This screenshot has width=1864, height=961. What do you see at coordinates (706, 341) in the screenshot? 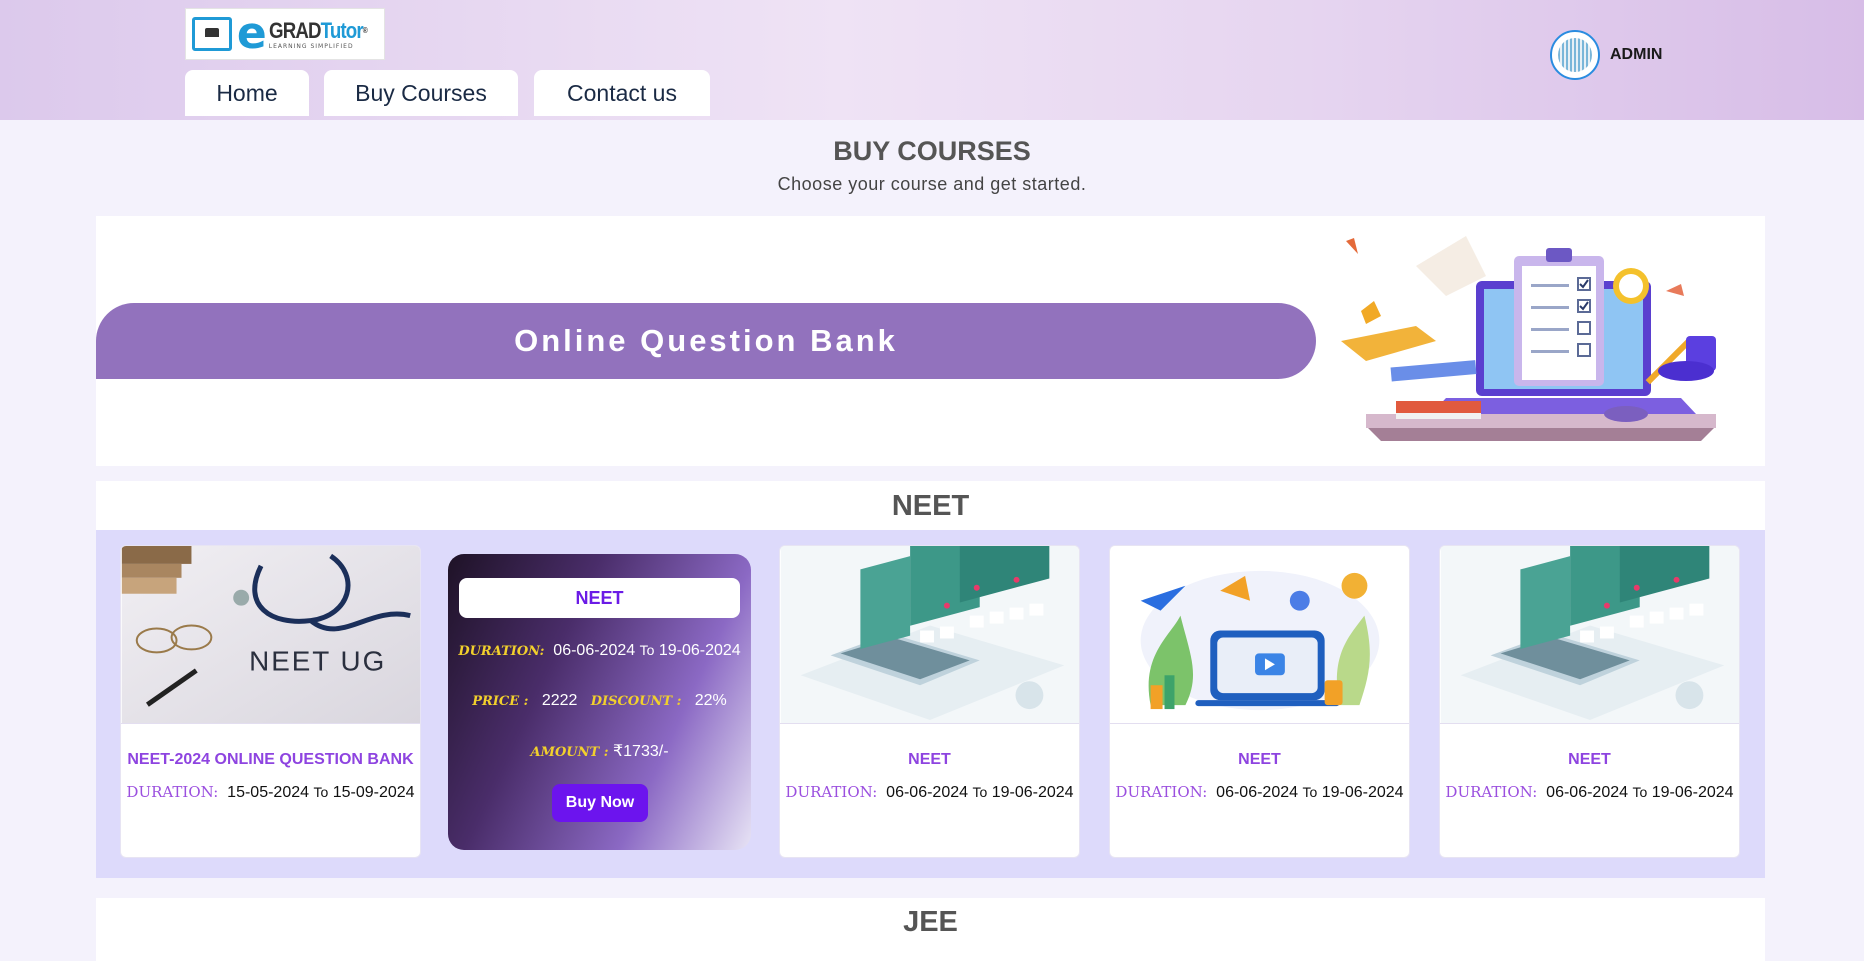
I see `banner-heading: Online Question Bank` at bounding box center [706, 341].